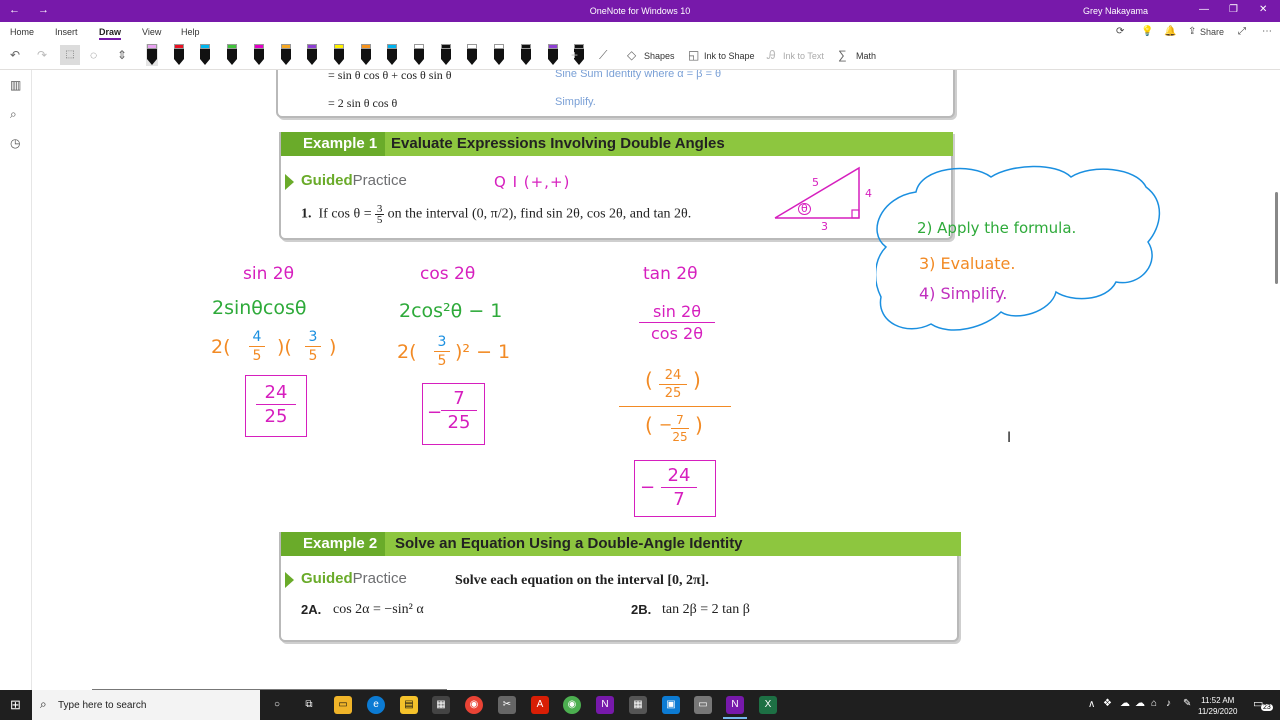  Describe the element at coordinates (474, 705) in the screenshot. I see `chrome-icon: ◉` at that location.